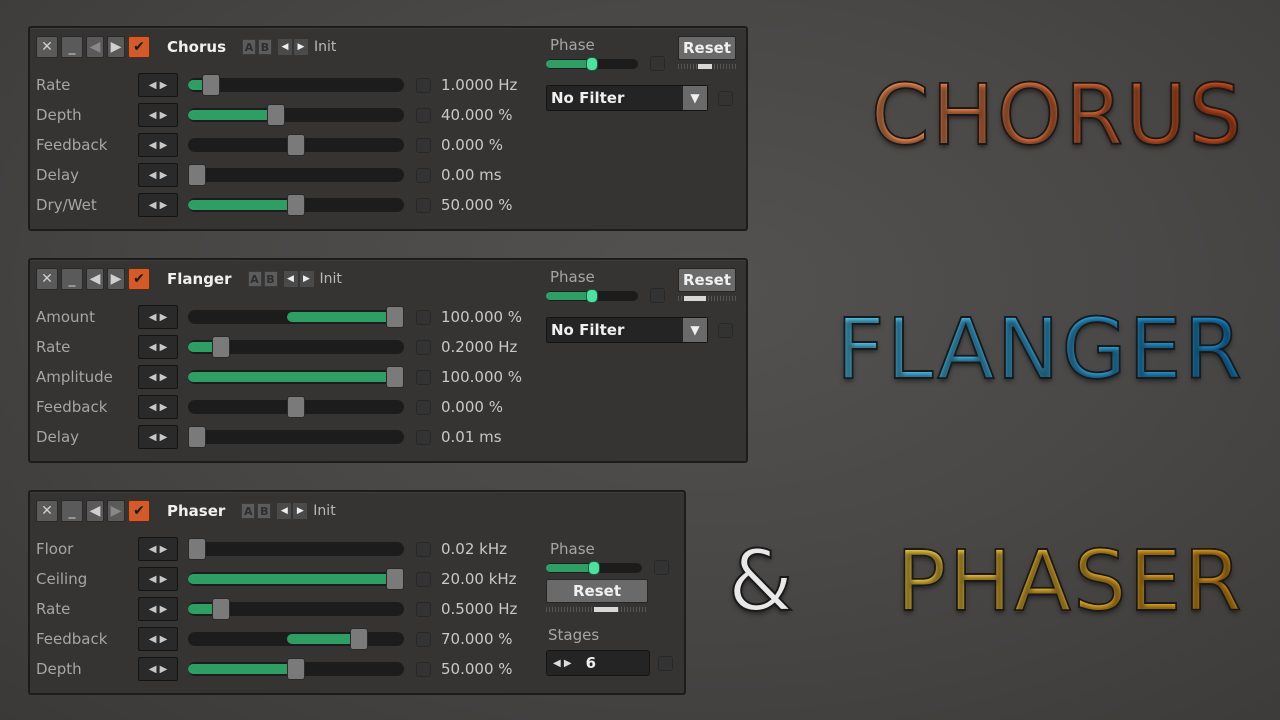 The image size is (1280, 720). Describe the element at coordinates (598, 663) in the screenshot. I see `stages-stepper: ◀ ▶ 6` at that location.